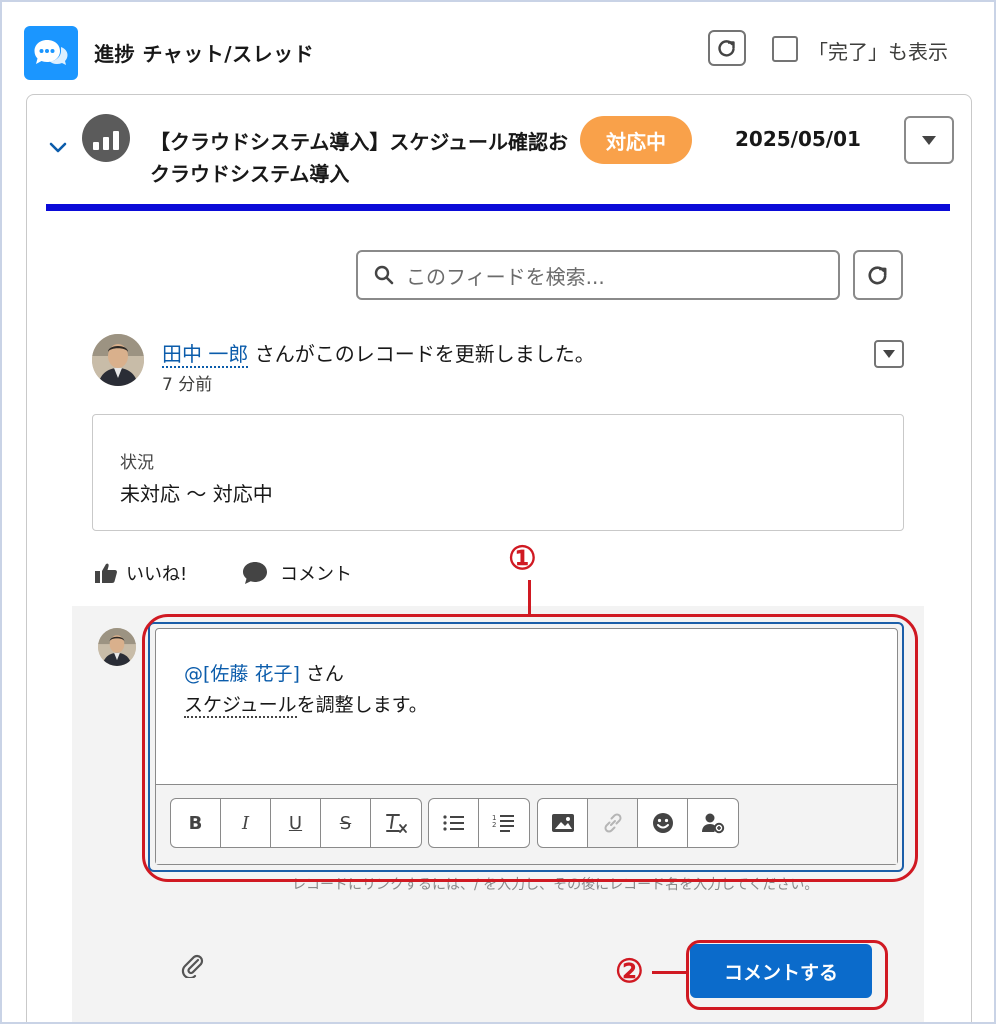 The image size is (996, 1024). I want to click on change-field-value: 未対応 〜 対応中, so click(196, 494).